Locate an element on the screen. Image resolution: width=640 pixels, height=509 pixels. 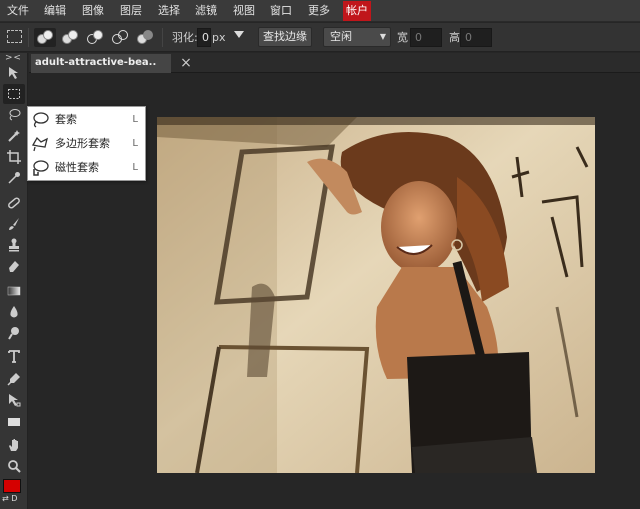
intersect-selection-mode-icon is located at coordinates (120, 37).